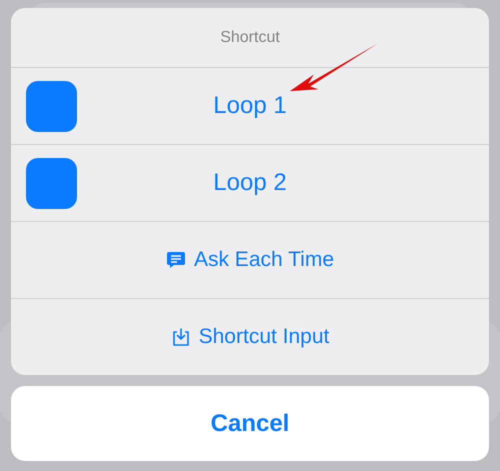 Image resolution: width=500 pixels, height=471 pixels. I want to click on sheet-title: Shortcut, so click(250, 38).